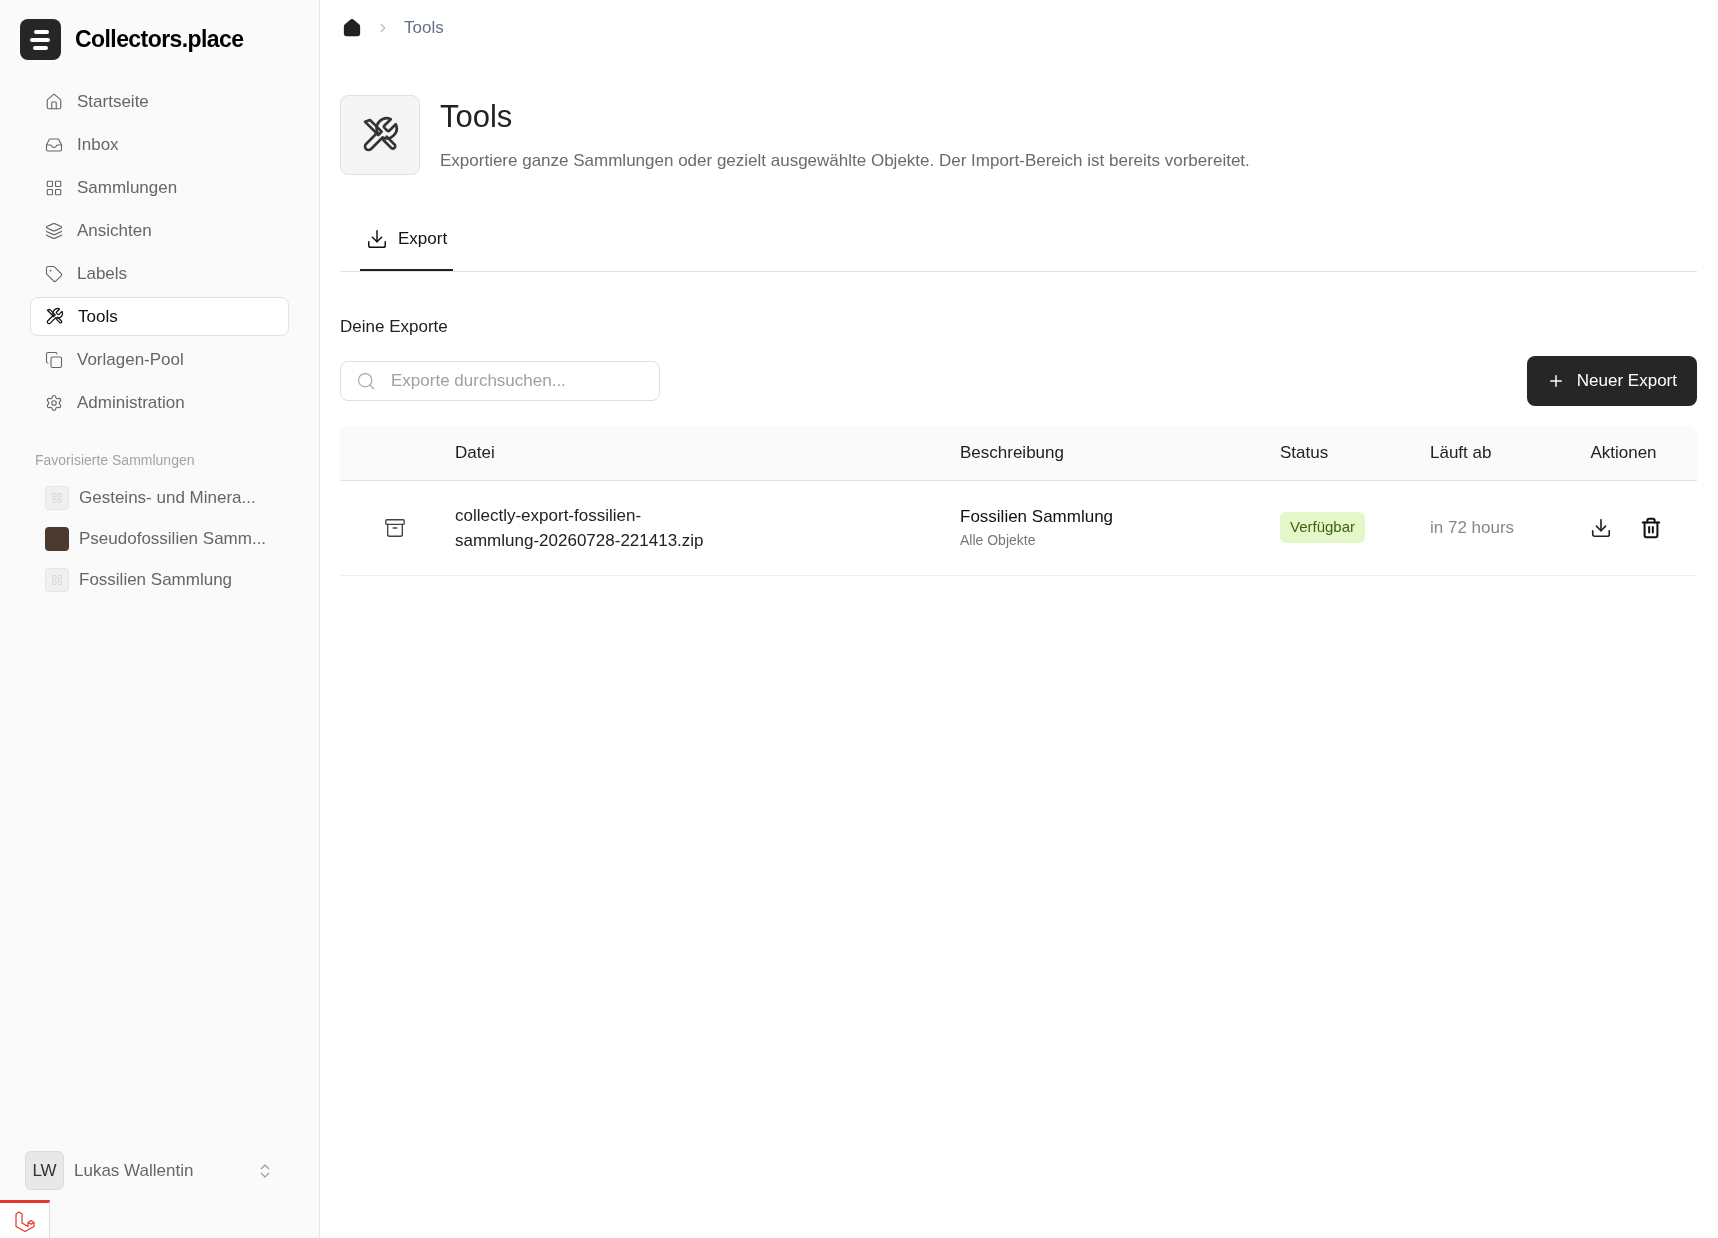 The width and height of the screenshot is (1718, 1238). Describe the element at coordinates (159, 273) in the screenshot. I see `nav-item: Labels` at that location.